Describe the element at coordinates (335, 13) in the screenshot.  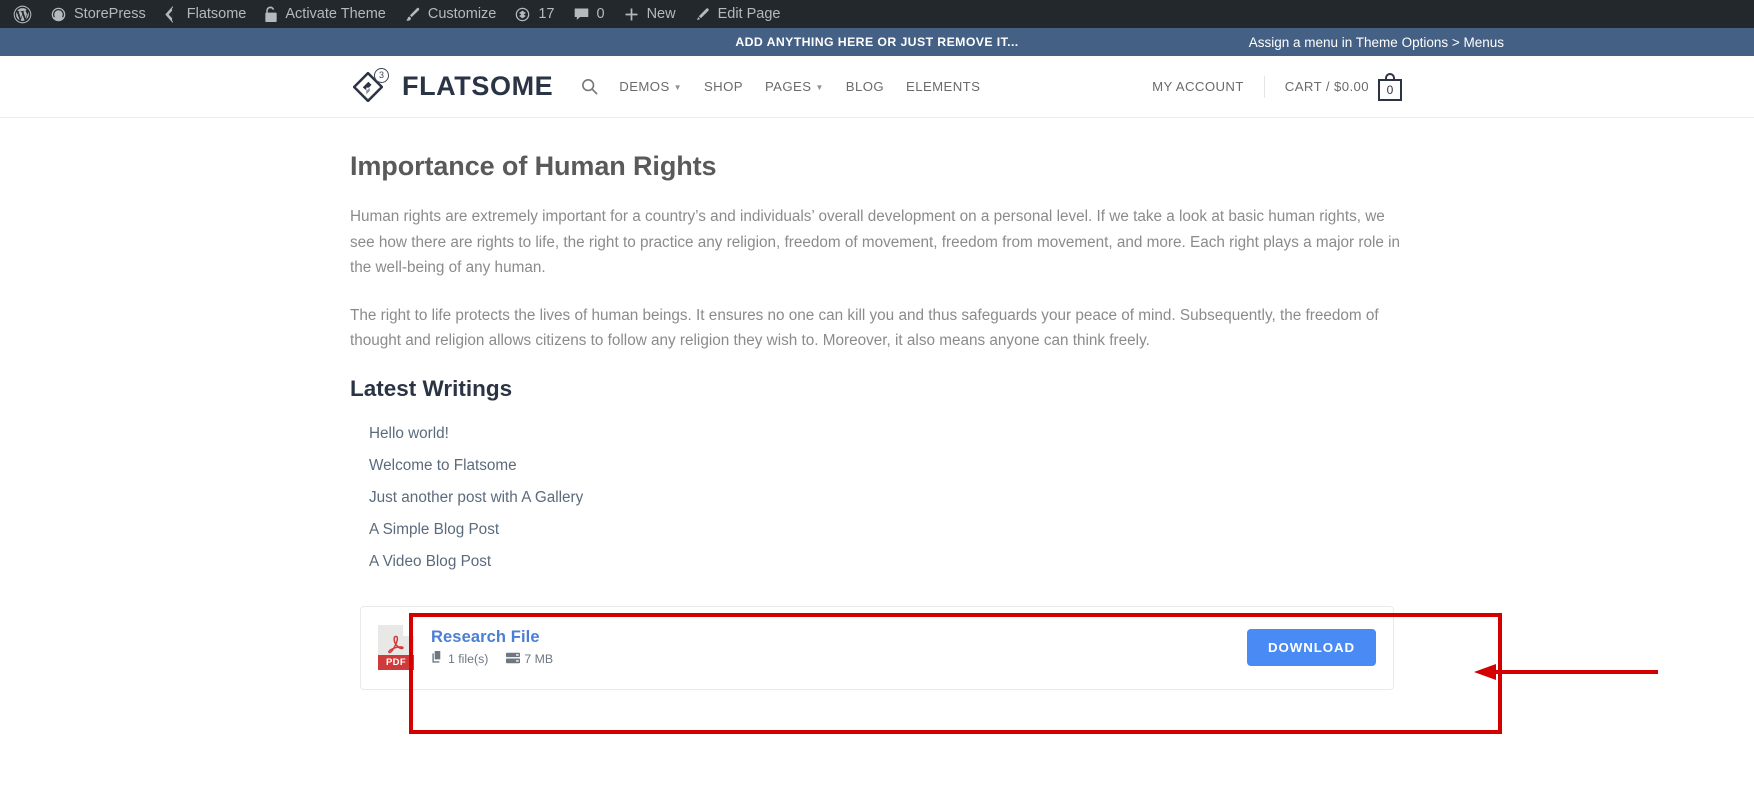
I see `admin-bar-activate-theme-label: Activate Theme` at that location.